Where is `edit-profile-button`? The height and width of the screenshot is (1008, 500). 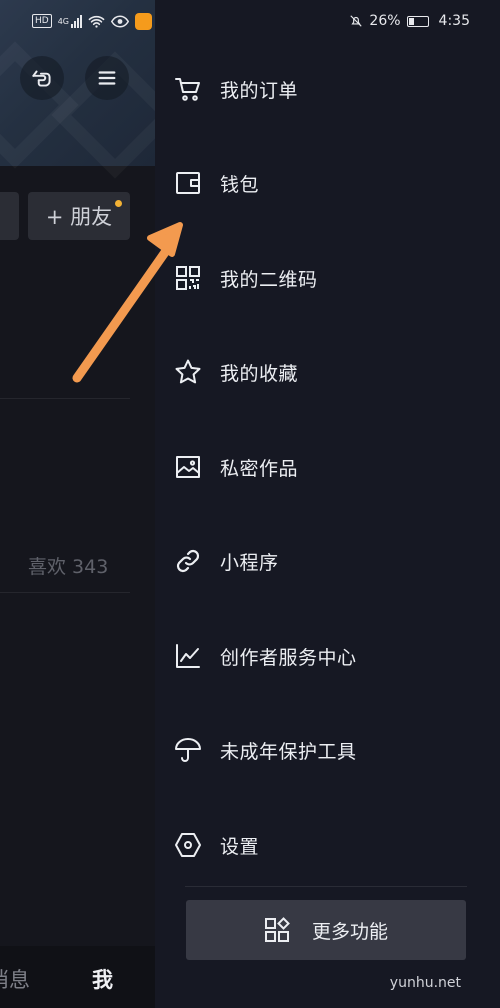
edit-profile-button is located at coordinates (9, 216).